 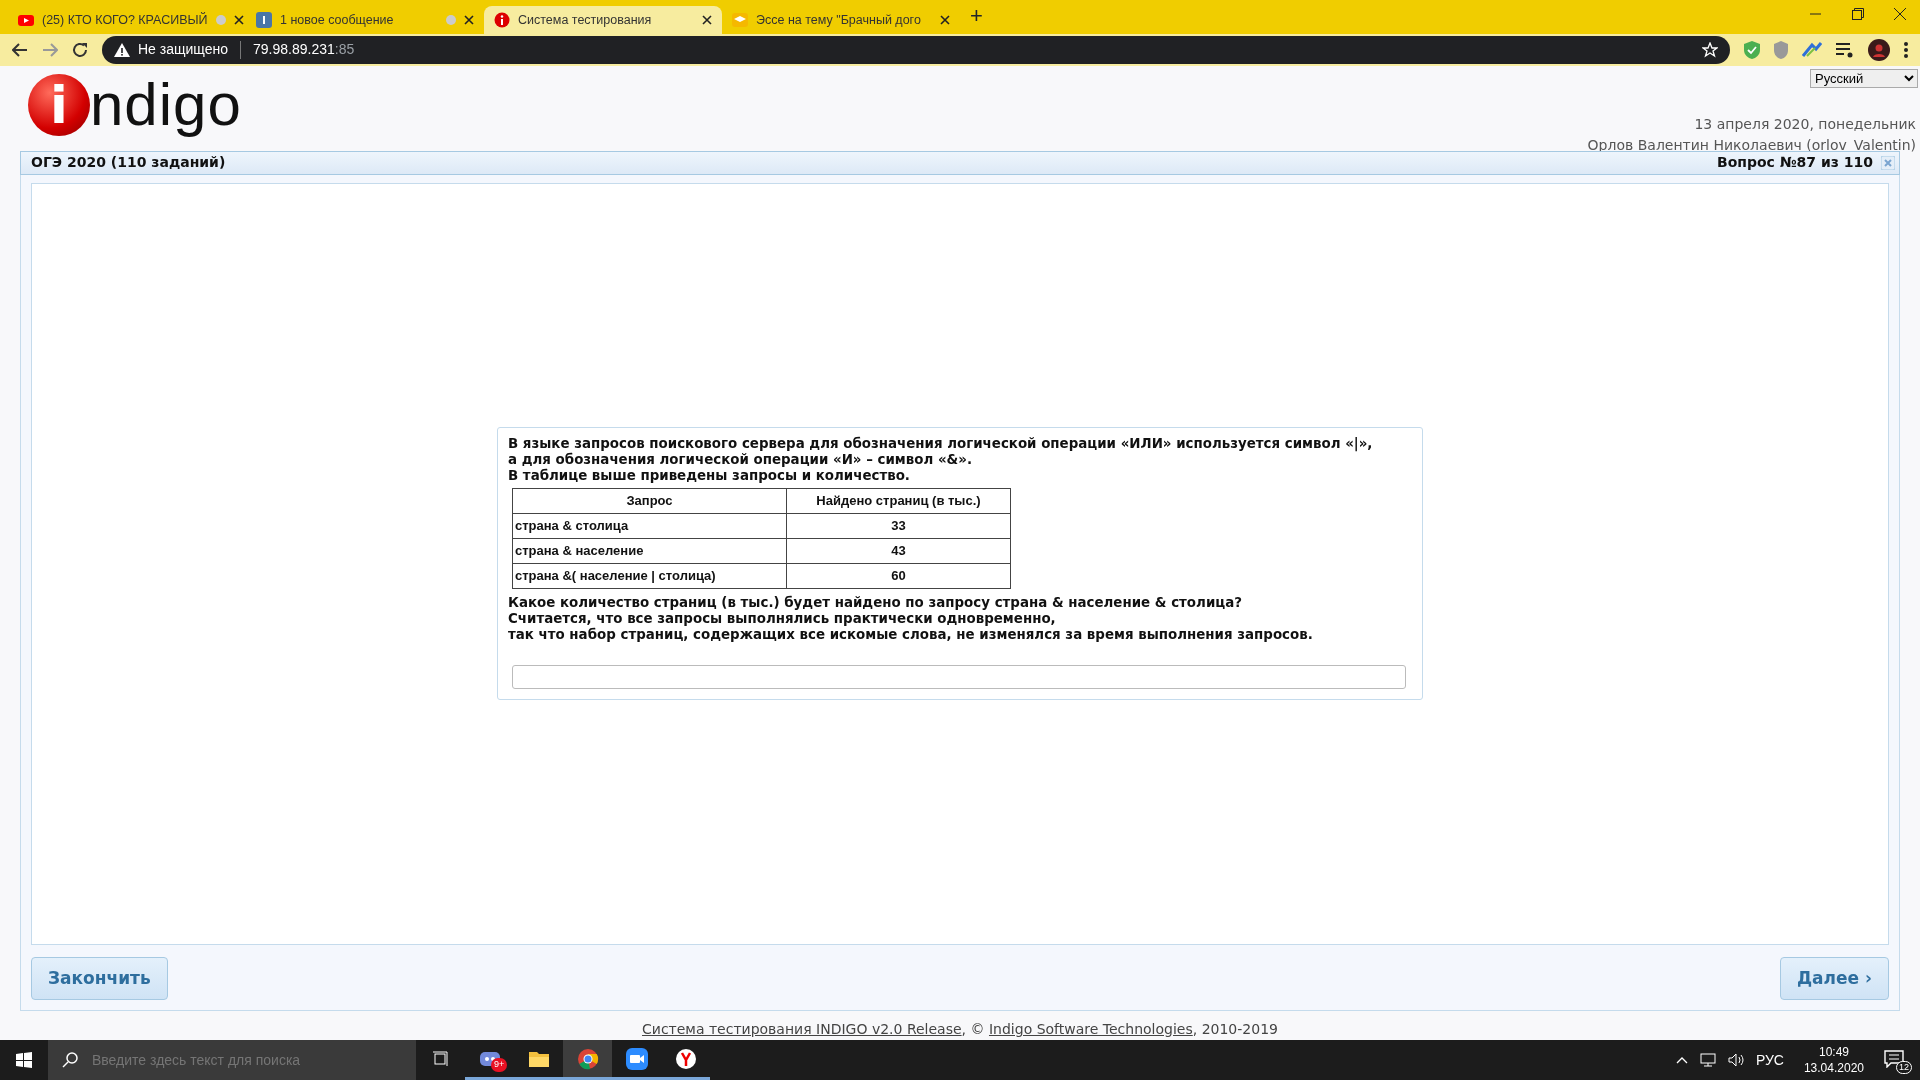 What do you see at coordinates (183, 50) in the screenshot?
I see `security-label: Не защищено` at bounding box center [183, 50].